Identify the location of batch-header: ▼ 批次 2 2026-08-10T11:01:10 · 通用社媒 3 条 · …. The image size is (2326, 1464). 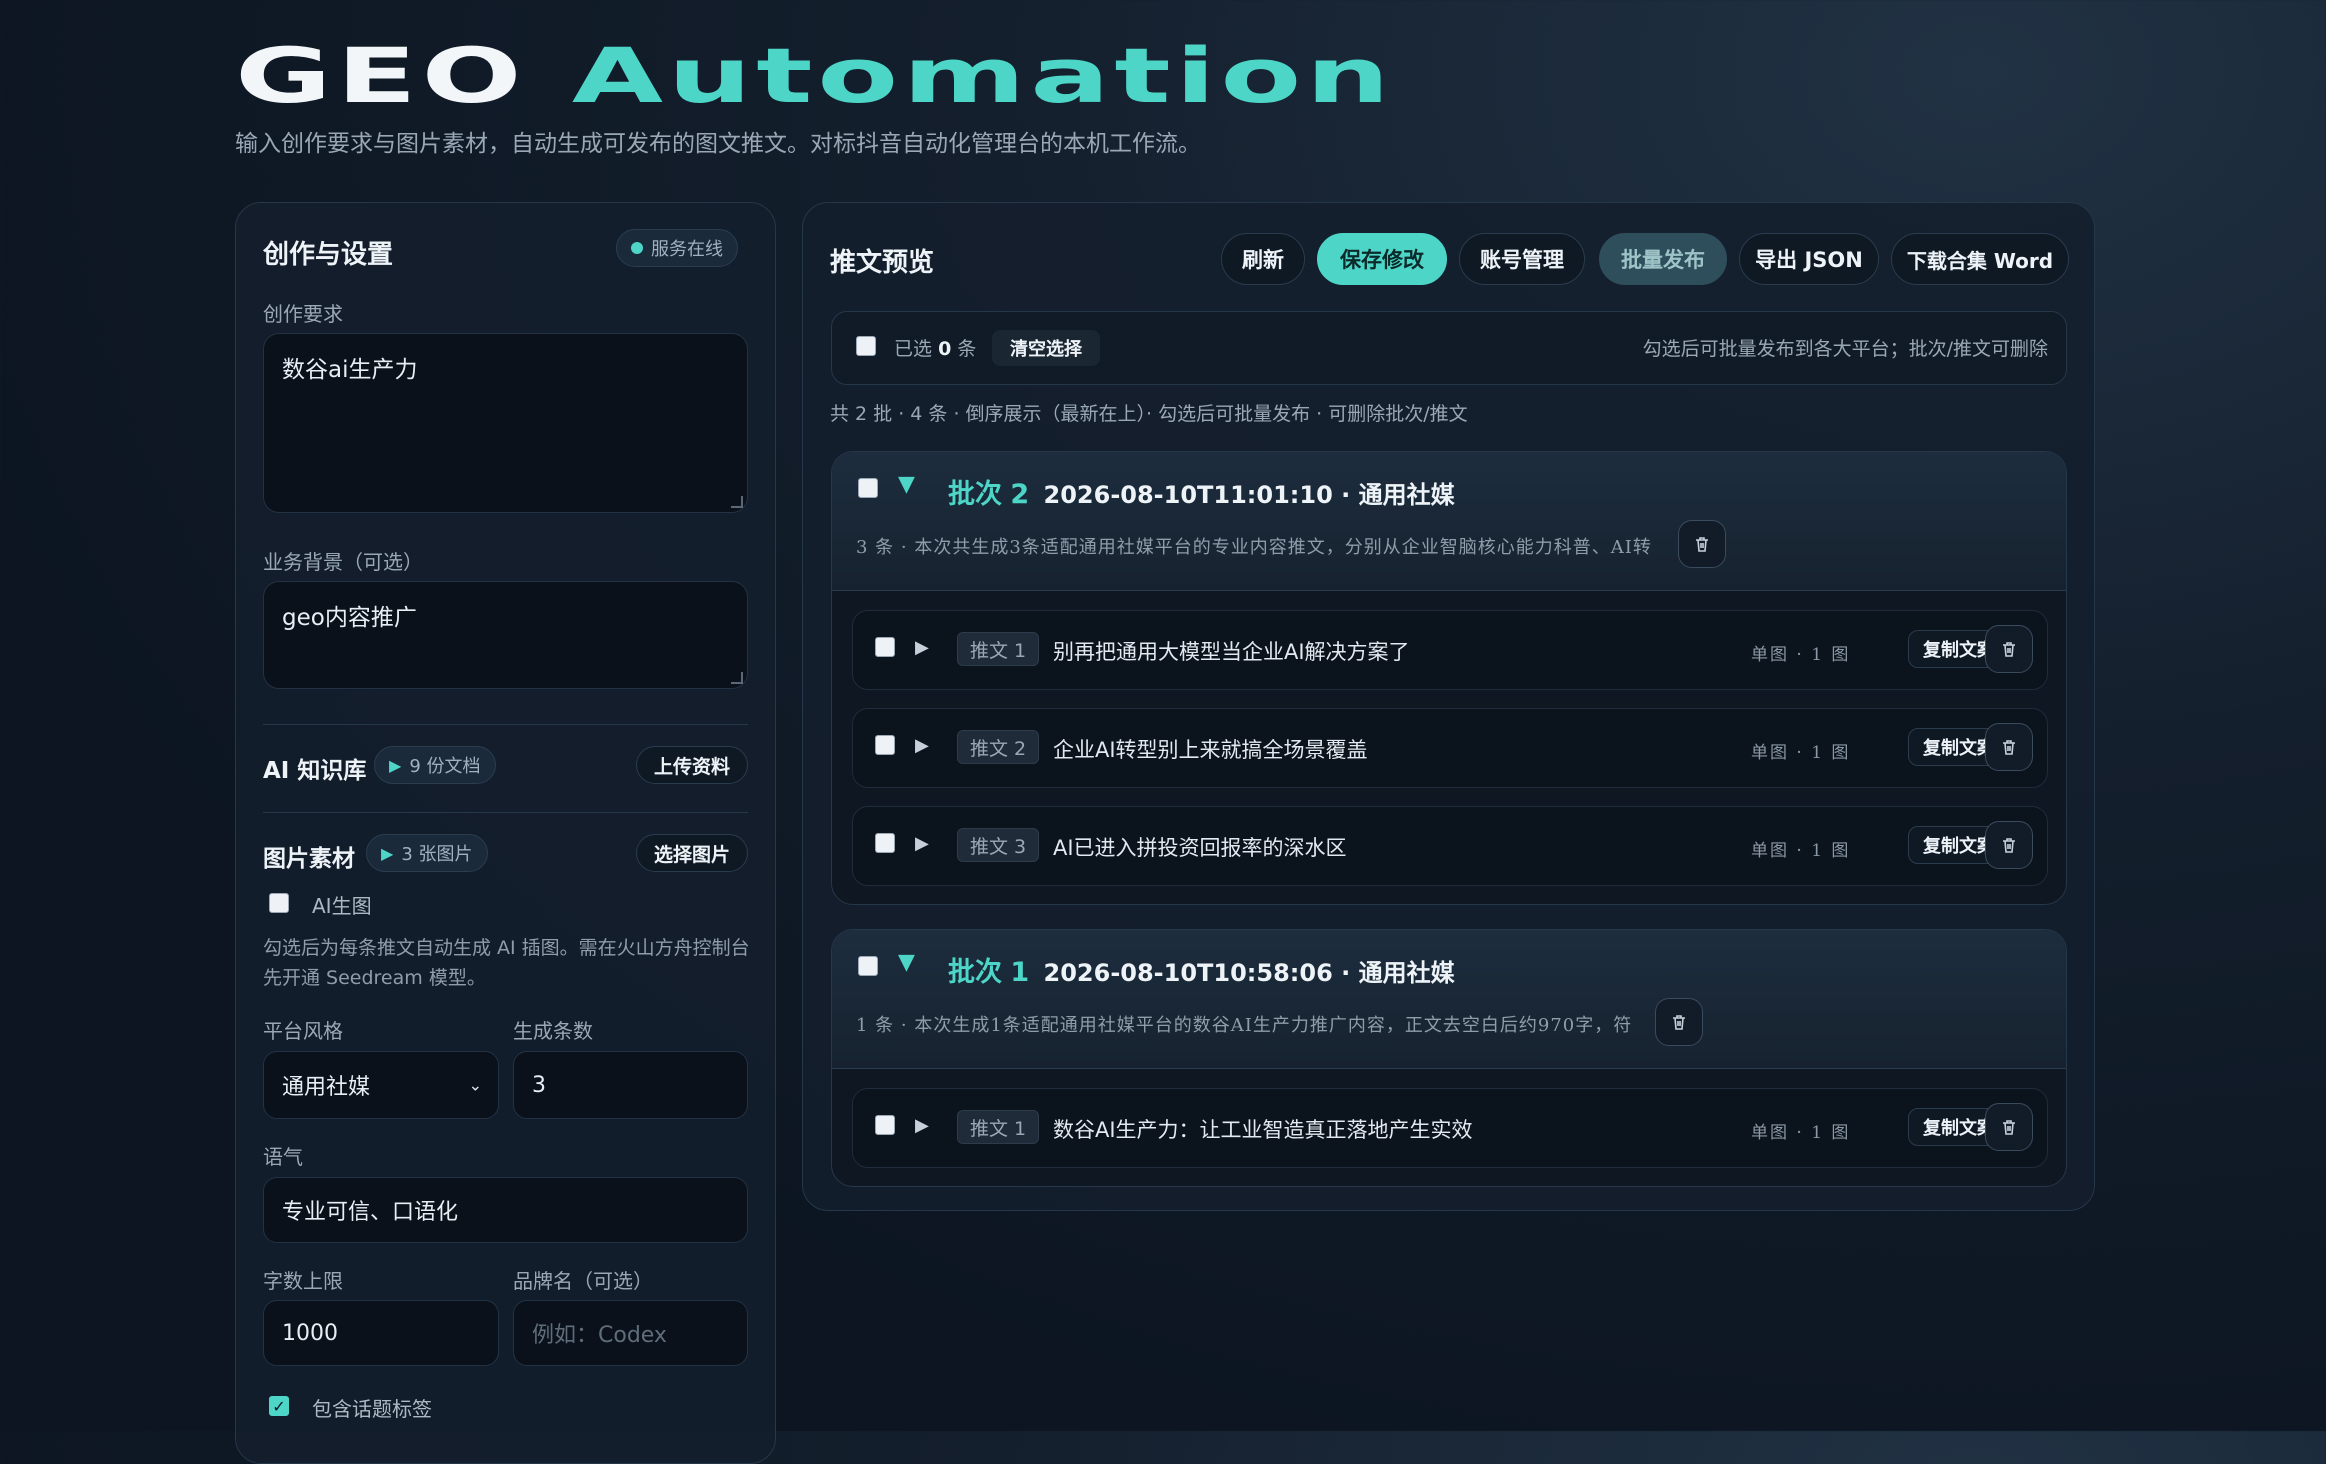
(1449, 521).